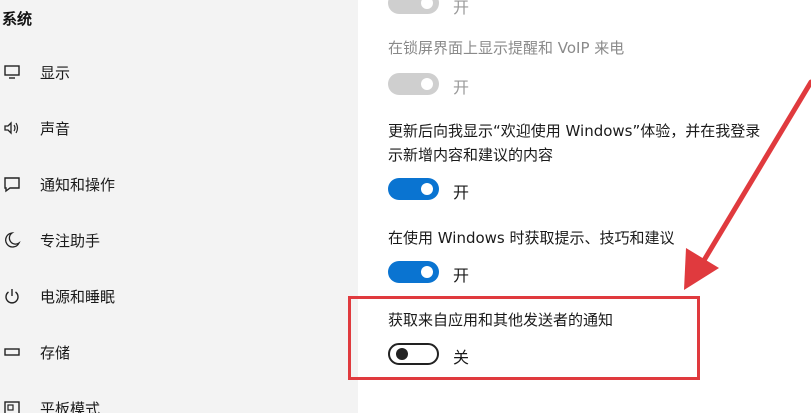  I want to click on sidebar-item-label: 专注助手, so click(70, 240).